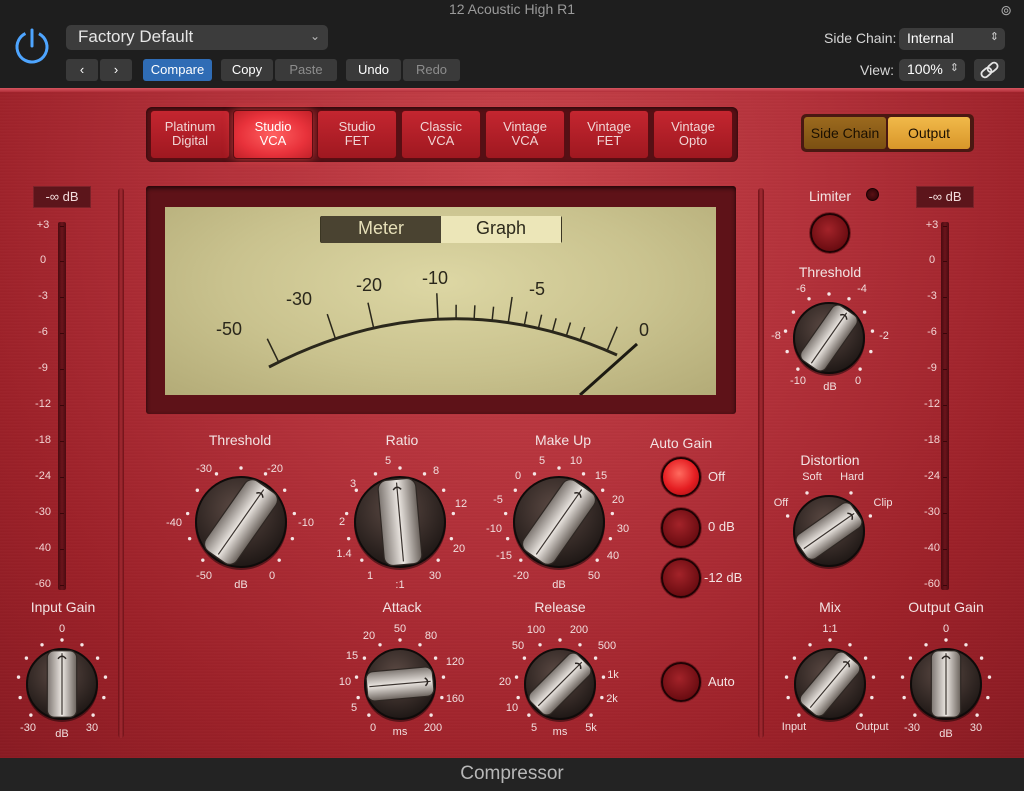 The height and width of the screenshot is (791, 1024). What do you see at coordinates (241, 522) in the screenshot?
I see `threshold-knob` at bounding box center [241, 522].